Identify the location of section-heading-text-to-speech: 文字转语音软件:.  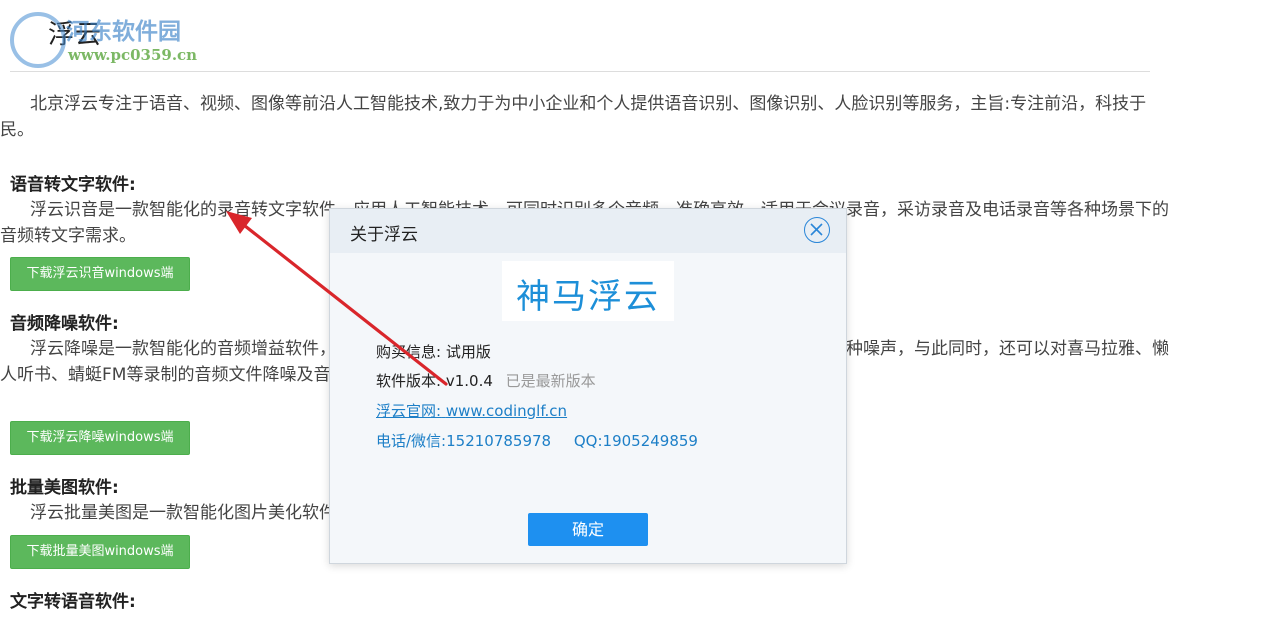
(73, 602).